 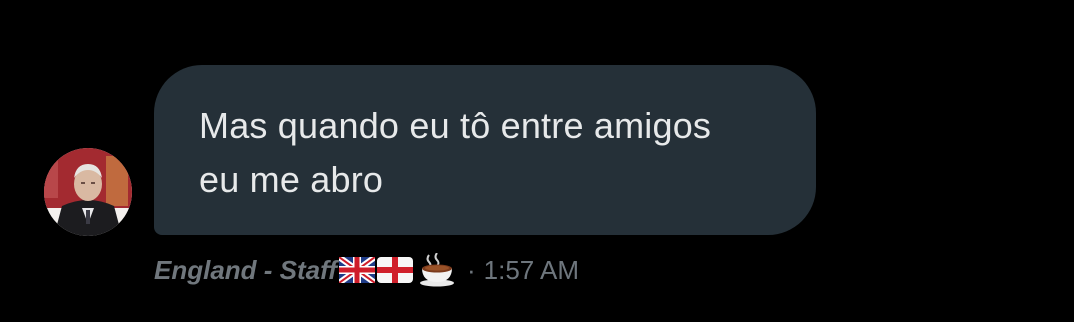 What do you see at coordinates (455, 125) in the screenshot?
I see `message-line: Mas quando eu tô entre amigos` at bounding box center [455, 125].